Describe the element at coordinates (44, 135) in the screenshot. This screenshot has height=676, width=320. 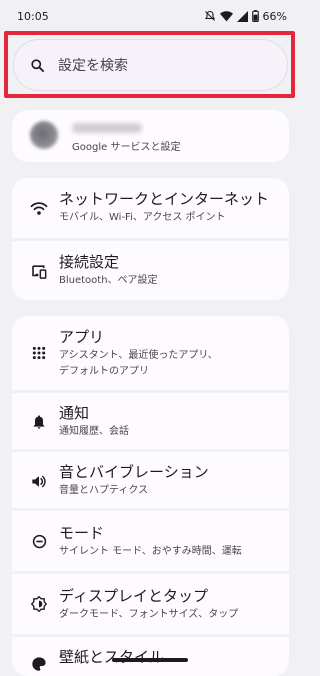
I see `avatar` at that location.